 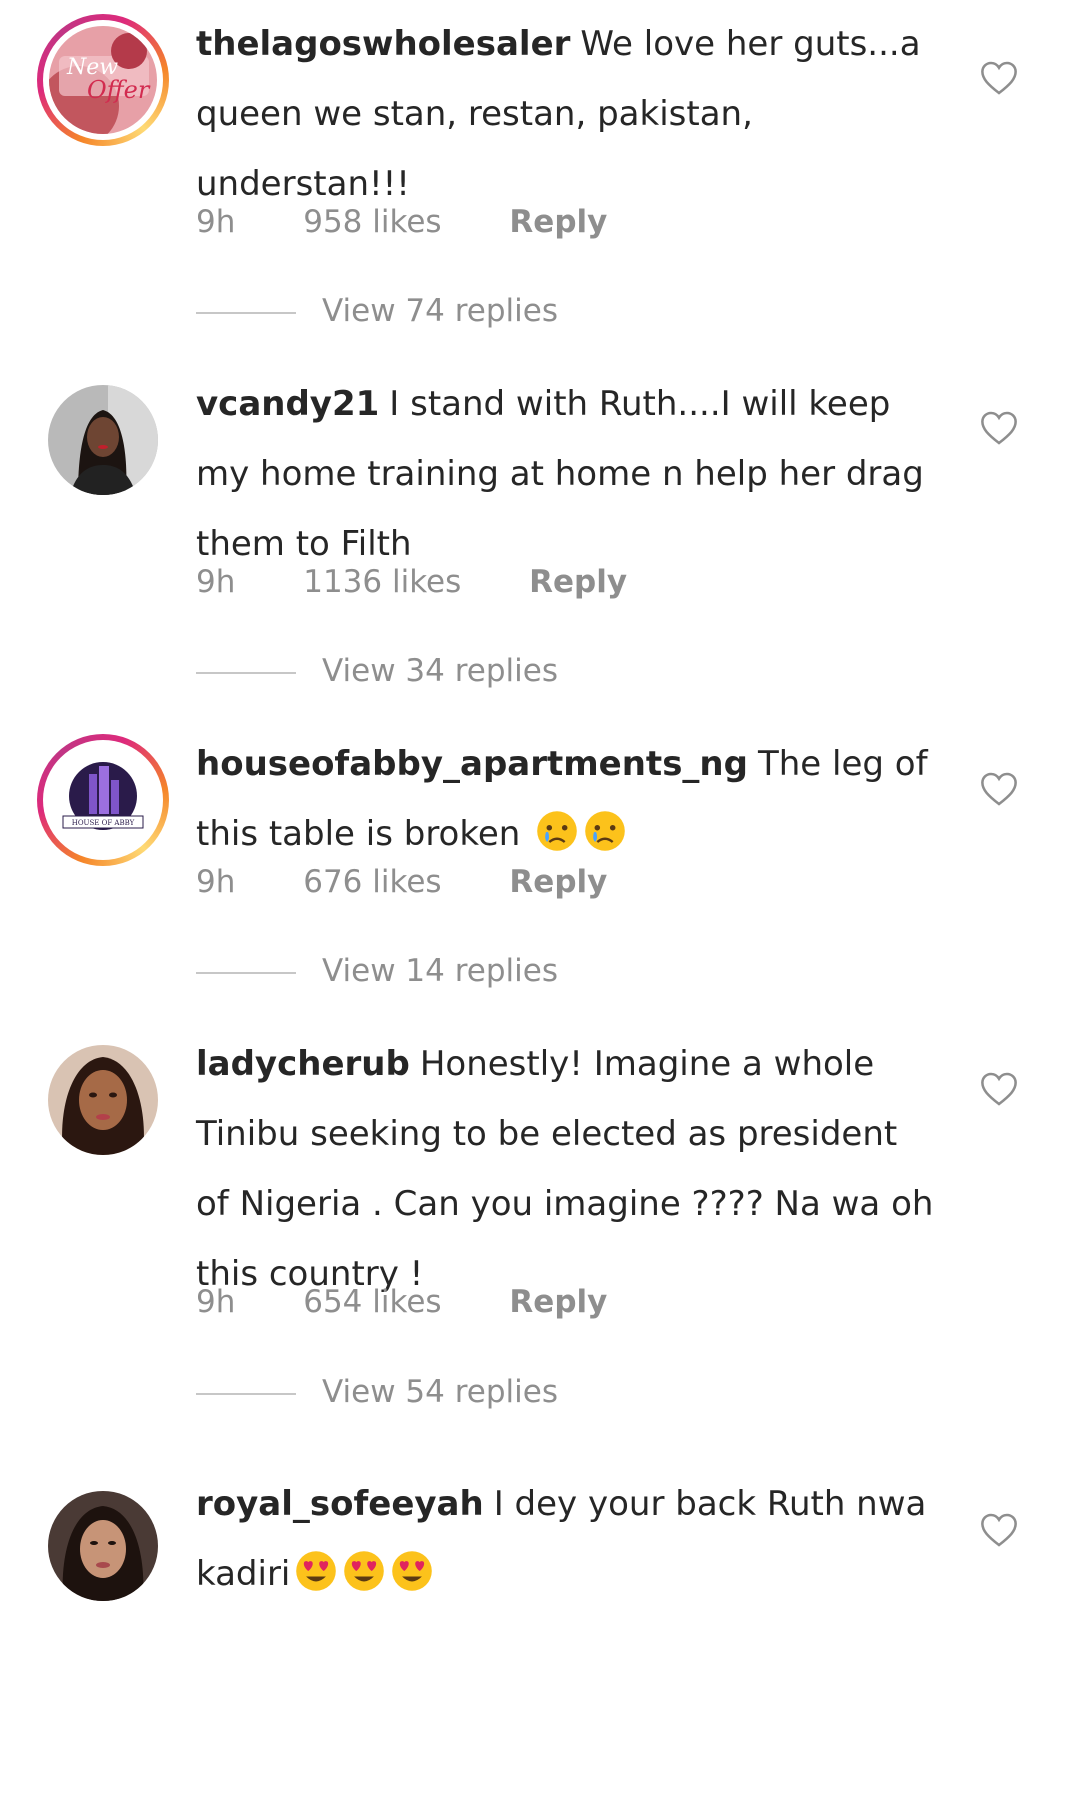 I want to click on view-replies-label: View 74 replies, so click(x=440, y=311).